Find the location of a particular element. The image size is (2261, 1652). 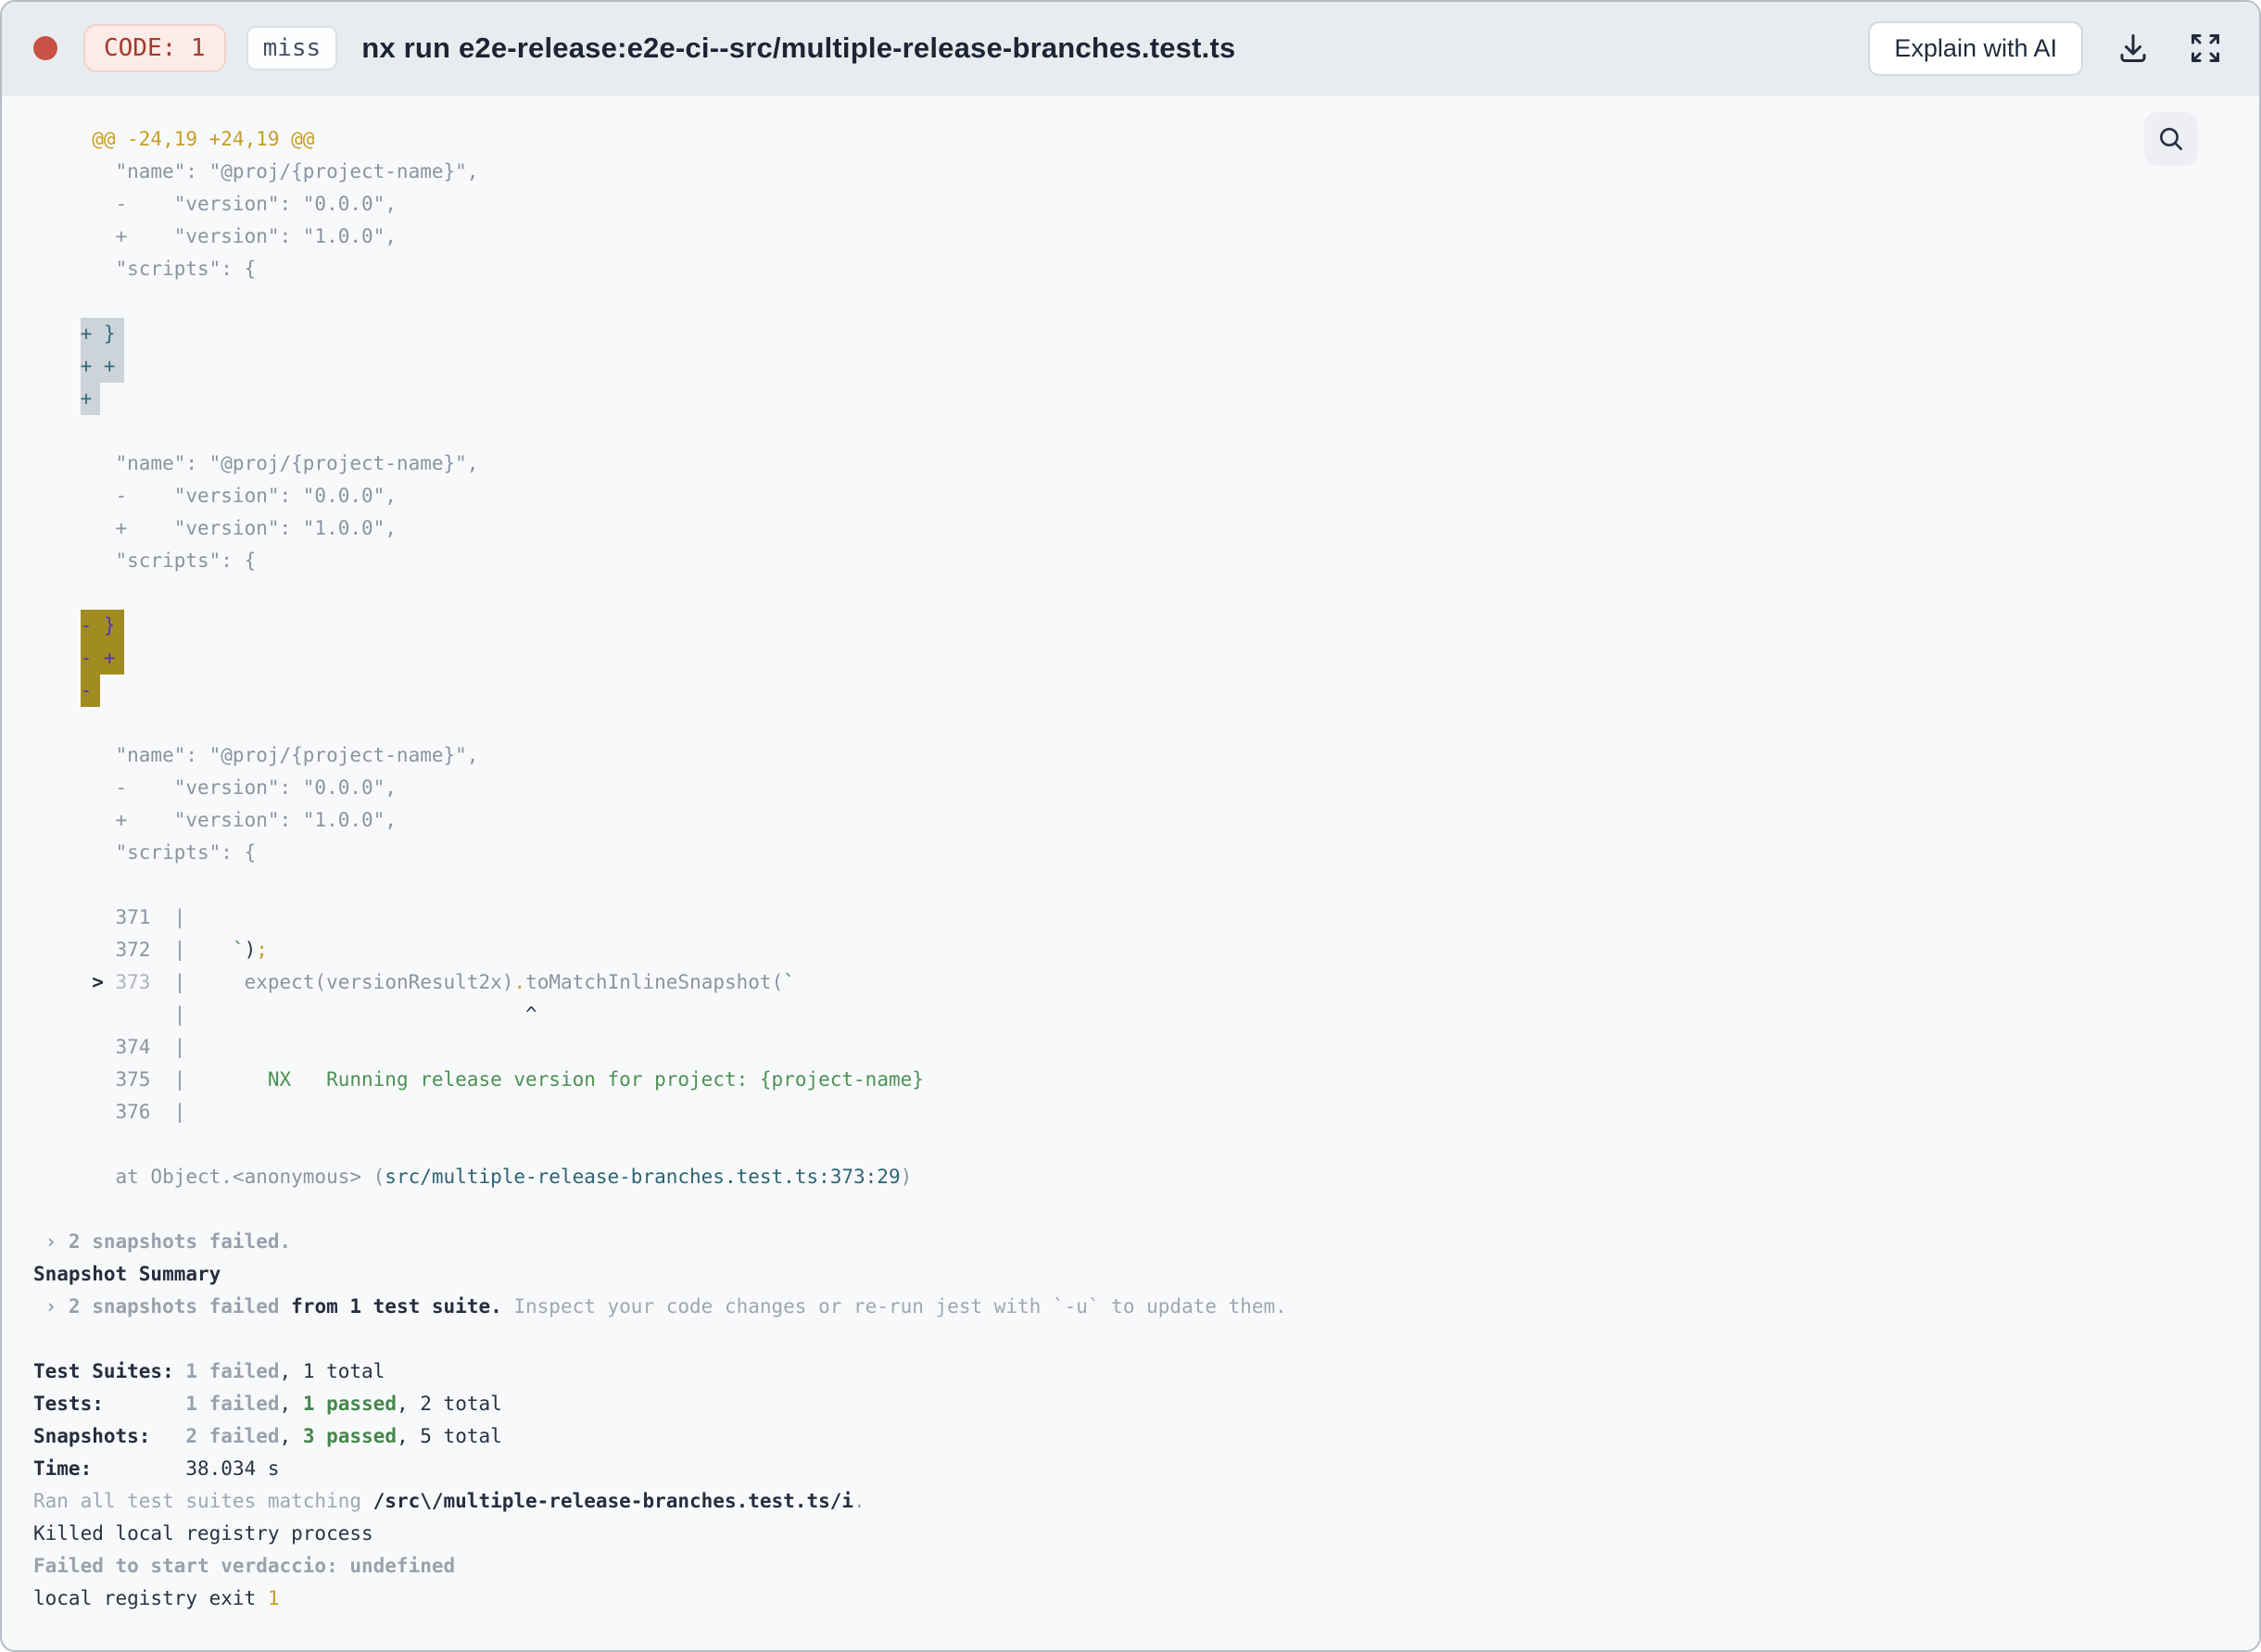

terminal-line: Failed to start verdaccio: undefined is located at coordinates (245, 1566).